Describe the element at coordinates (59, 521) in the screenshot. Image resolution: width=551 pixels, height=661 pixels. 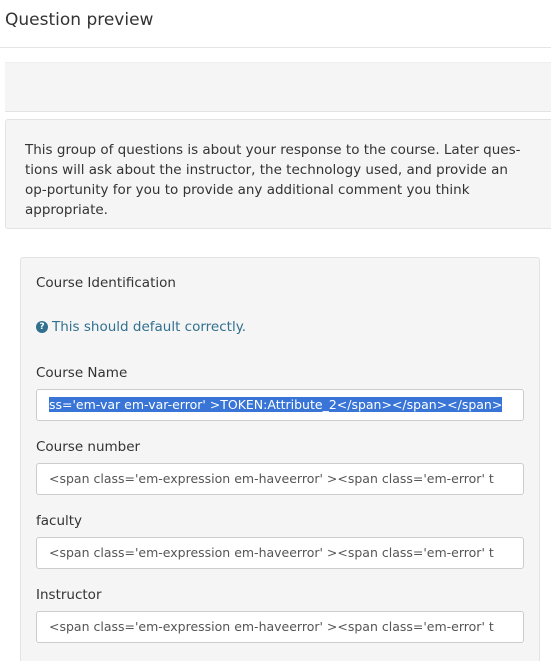
I see `faculty-label: faculty` at that location.